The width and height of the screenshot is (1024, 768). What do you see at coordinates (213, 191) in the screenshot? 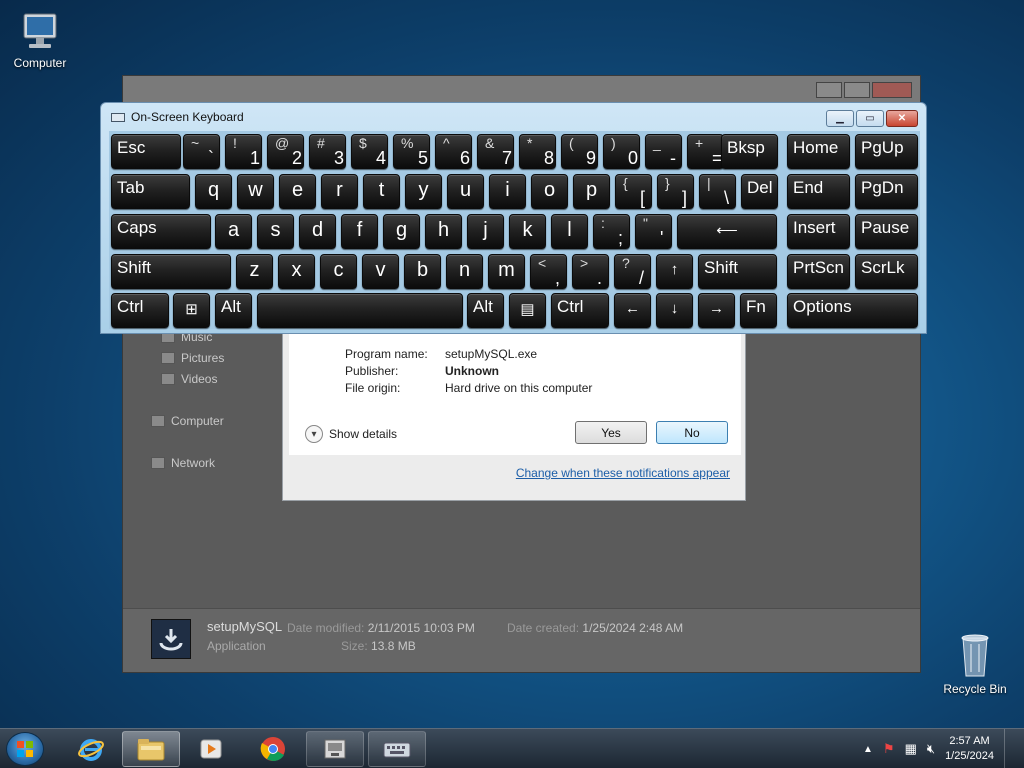
I see `key-q: q` at bounding box center [213, 191].